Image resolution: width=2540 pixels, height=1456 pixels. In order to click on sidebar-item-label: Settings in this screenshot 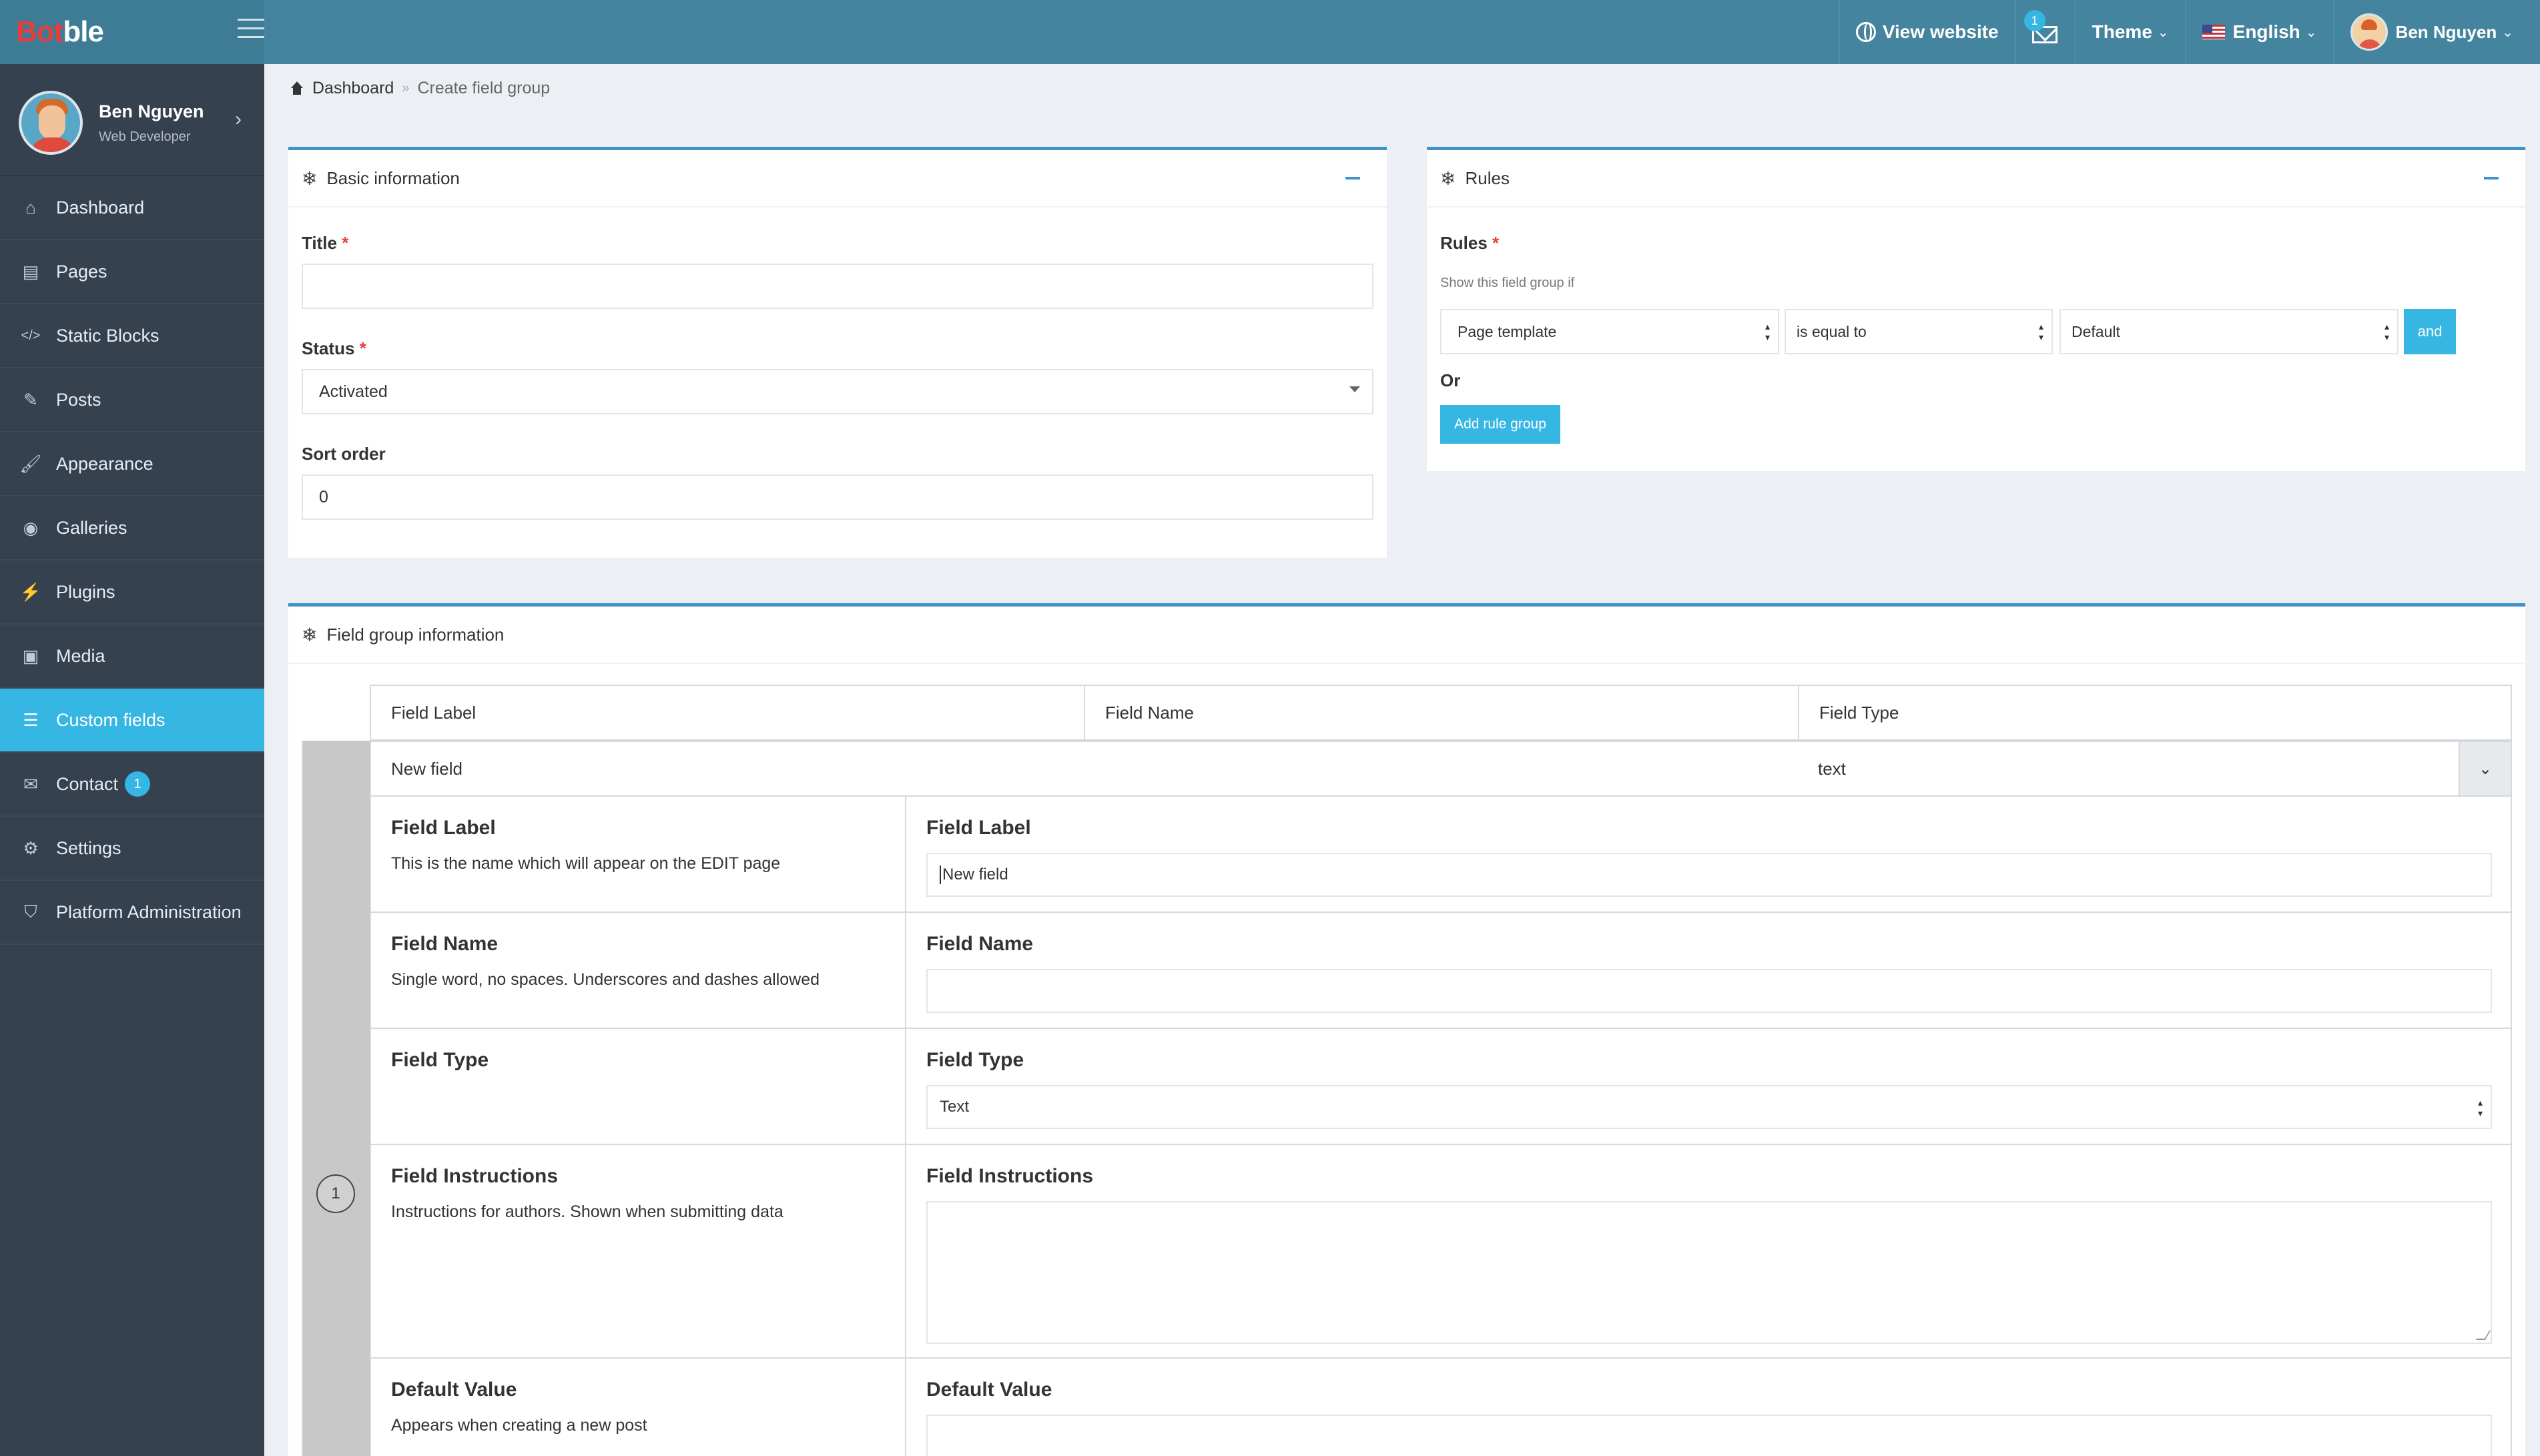, I will do `click(88, 848)`.